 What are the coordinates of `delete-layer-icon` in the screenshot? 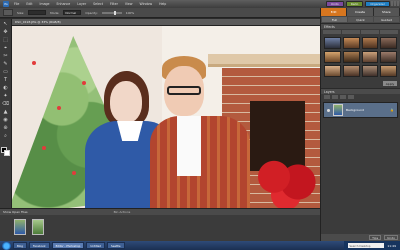 It's located at (343, 97).